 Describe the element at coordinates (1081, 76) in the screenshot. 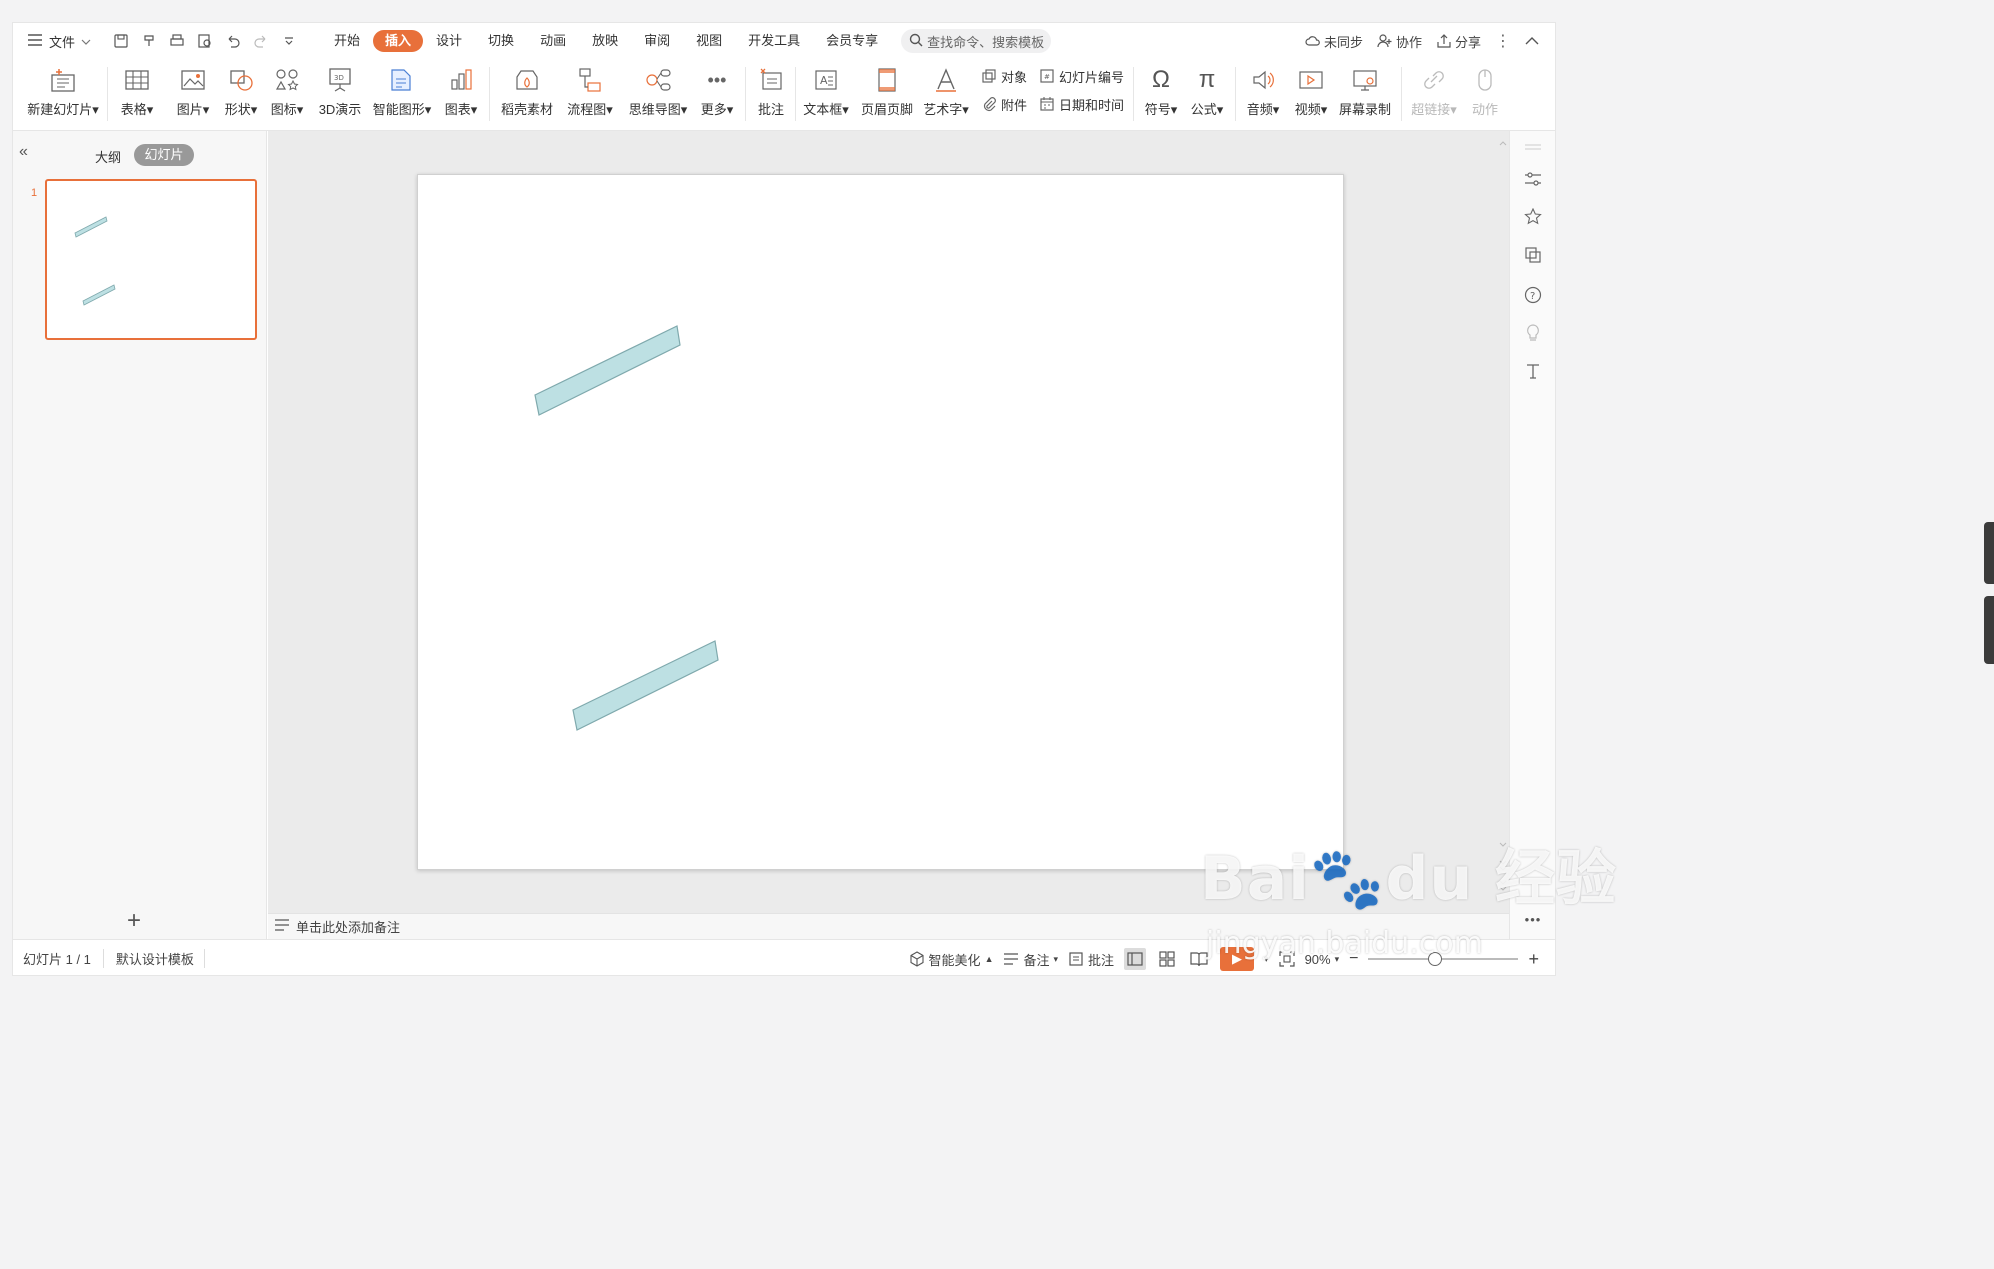

I see `slide-number-button: # 幻灯片编号` at that location.